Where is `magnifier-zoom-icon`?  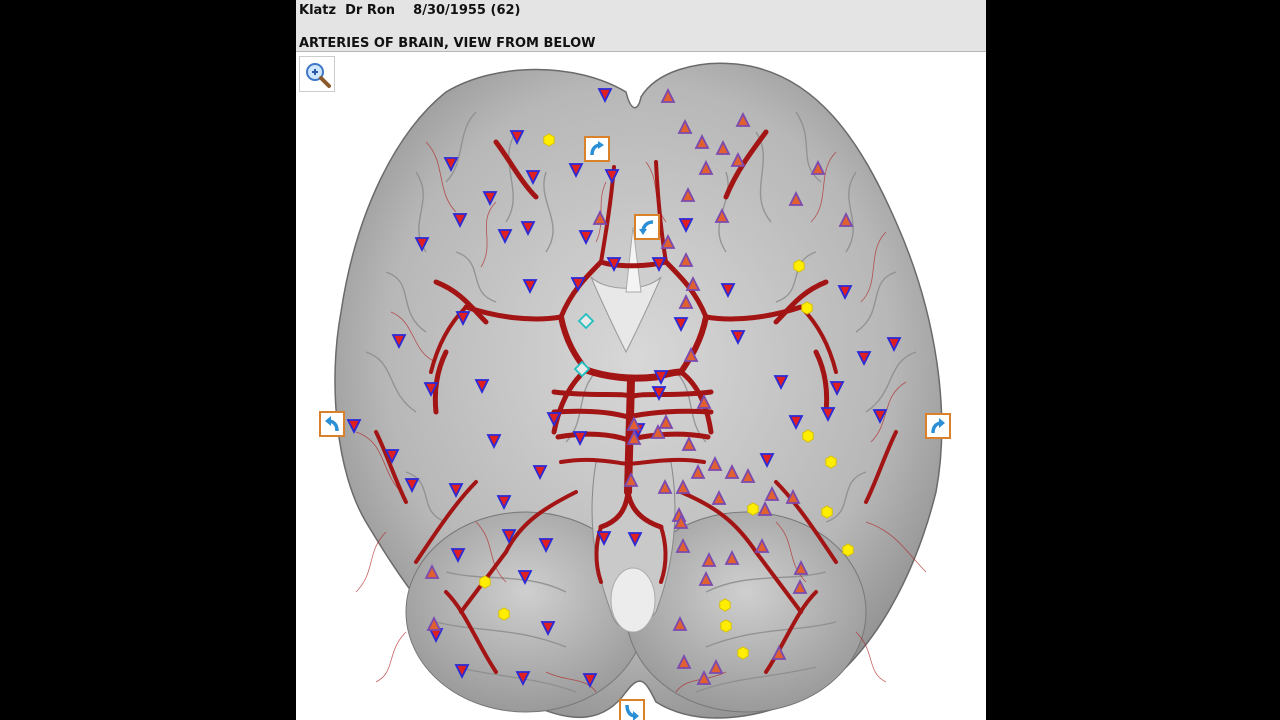 magnifier-zoom-icon is located at coordinates (318, 75).